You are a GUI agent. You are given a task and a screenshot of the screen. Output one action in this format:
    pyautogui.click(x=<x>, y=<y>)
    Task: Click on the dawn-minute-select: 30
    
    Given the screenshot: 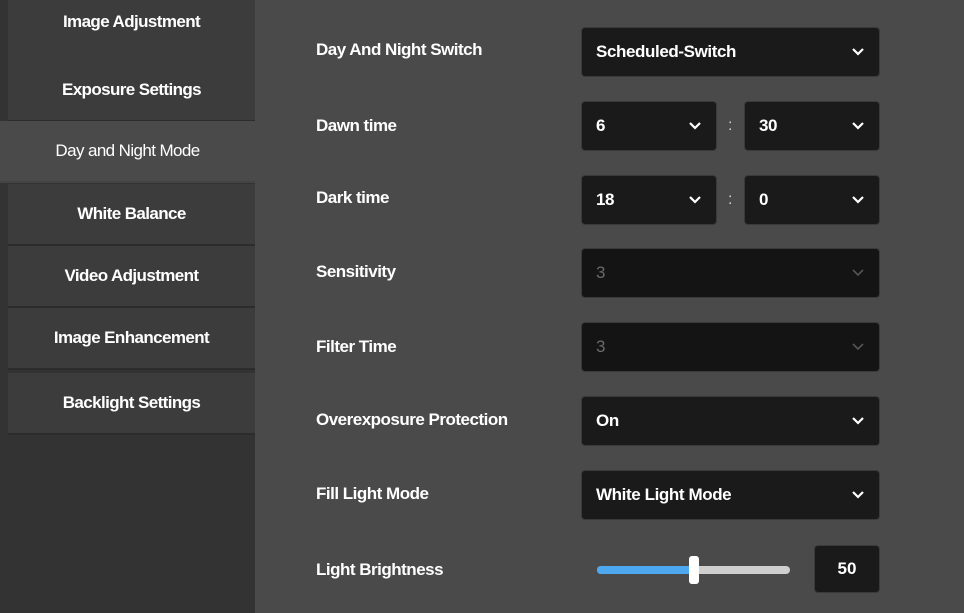 What is the action you would take?
    pyautogui.click(x=812, y=126)
    